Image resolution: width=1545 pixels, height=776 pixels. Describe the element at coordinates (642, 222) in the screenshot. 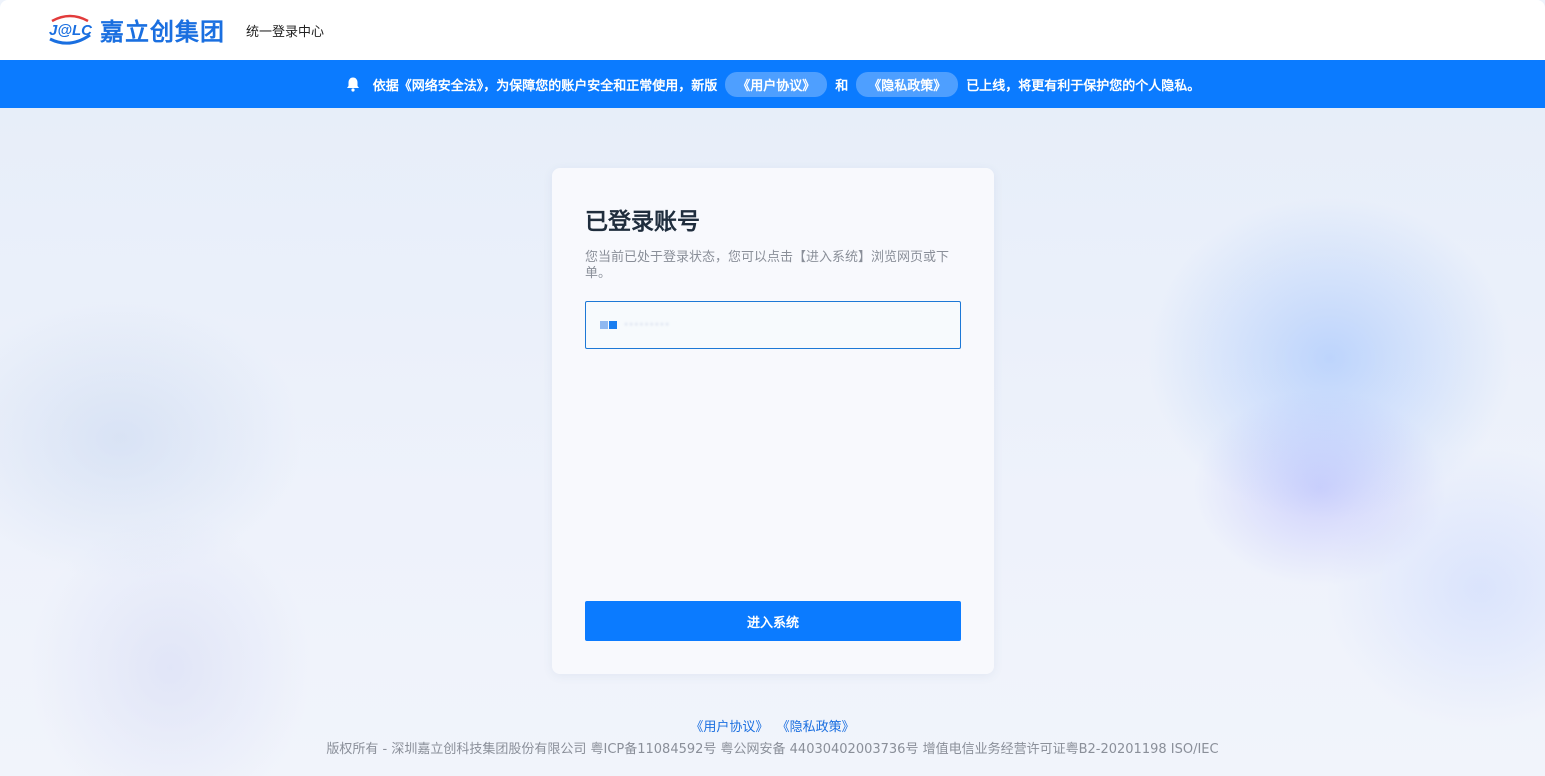

I see `card-title: 已登录账号` at that location.